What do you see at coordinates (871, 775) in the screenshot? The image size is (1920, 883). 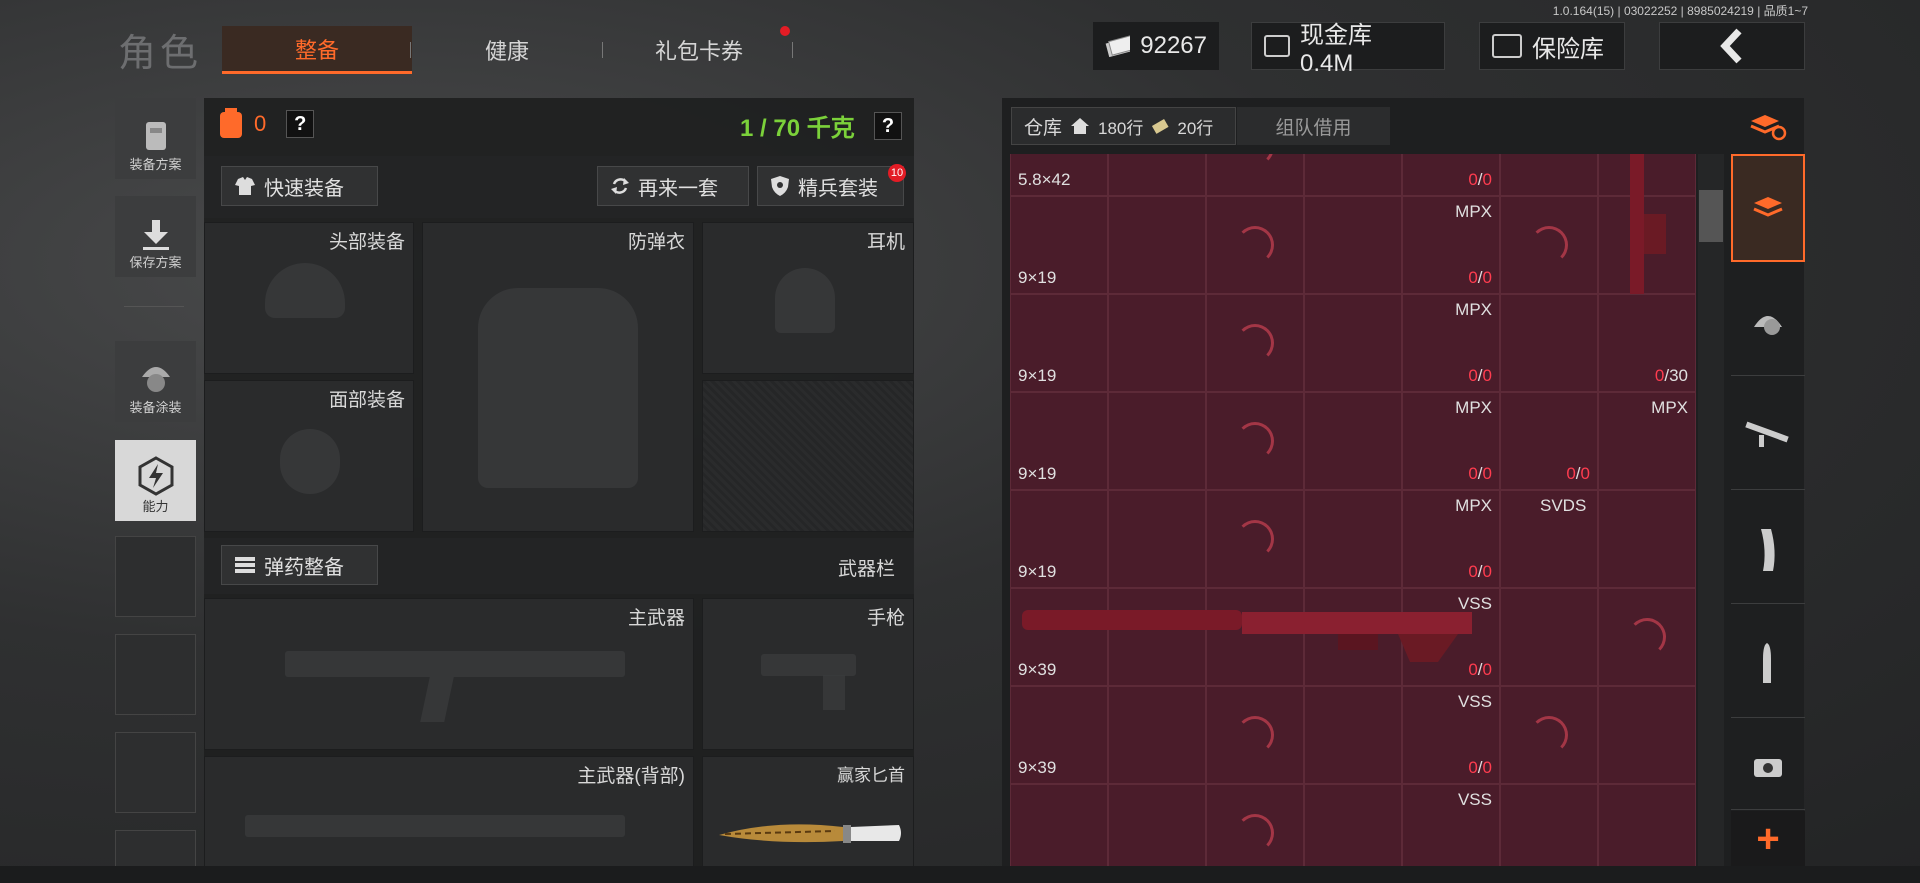 I see `slot-label: 赢家匕首` at bounding box center [871, 775].